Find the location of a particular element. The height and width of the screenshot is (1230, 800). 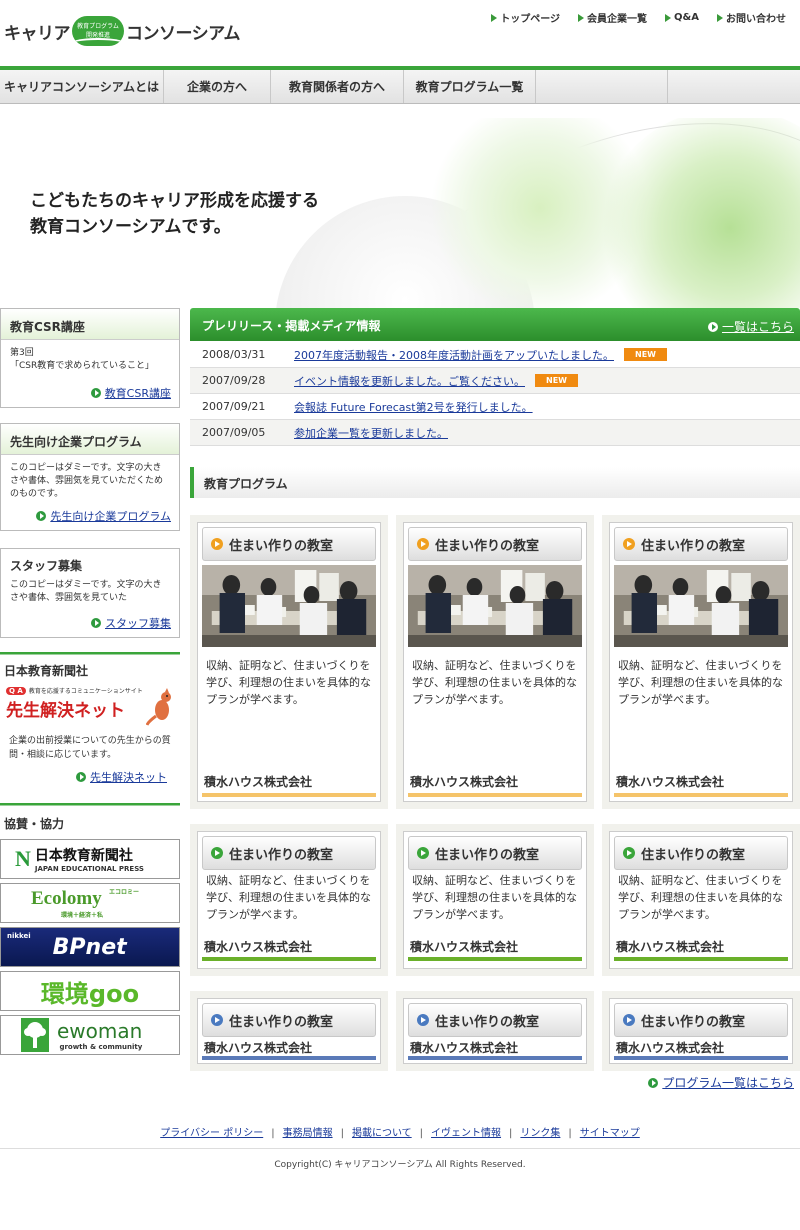

program-list-link-text: プログラム一覧はこちら is located at coordinates (728, 1082).